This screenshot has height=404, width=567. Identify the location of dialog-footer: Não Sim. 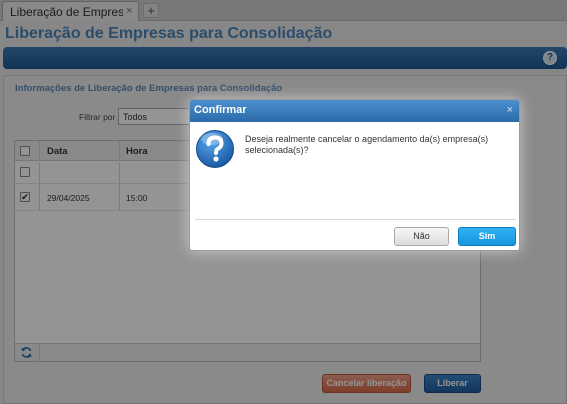
(355, 234).